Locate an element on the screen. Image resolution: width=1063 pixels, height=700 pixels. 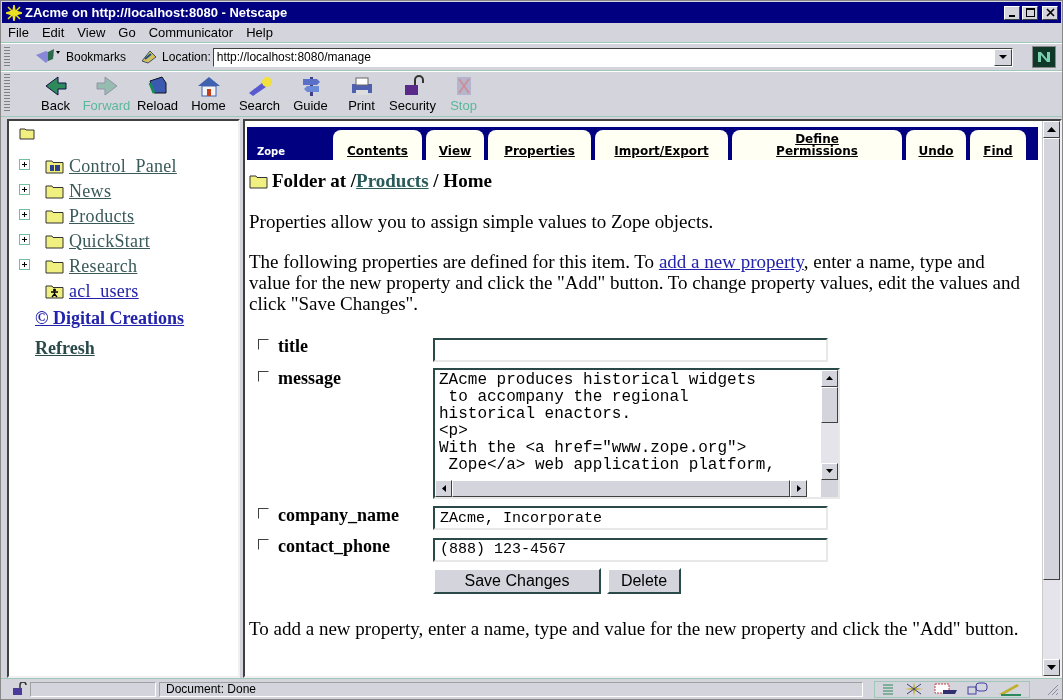
tree-item-link: QuickStart is located at coordinates (109, 241).